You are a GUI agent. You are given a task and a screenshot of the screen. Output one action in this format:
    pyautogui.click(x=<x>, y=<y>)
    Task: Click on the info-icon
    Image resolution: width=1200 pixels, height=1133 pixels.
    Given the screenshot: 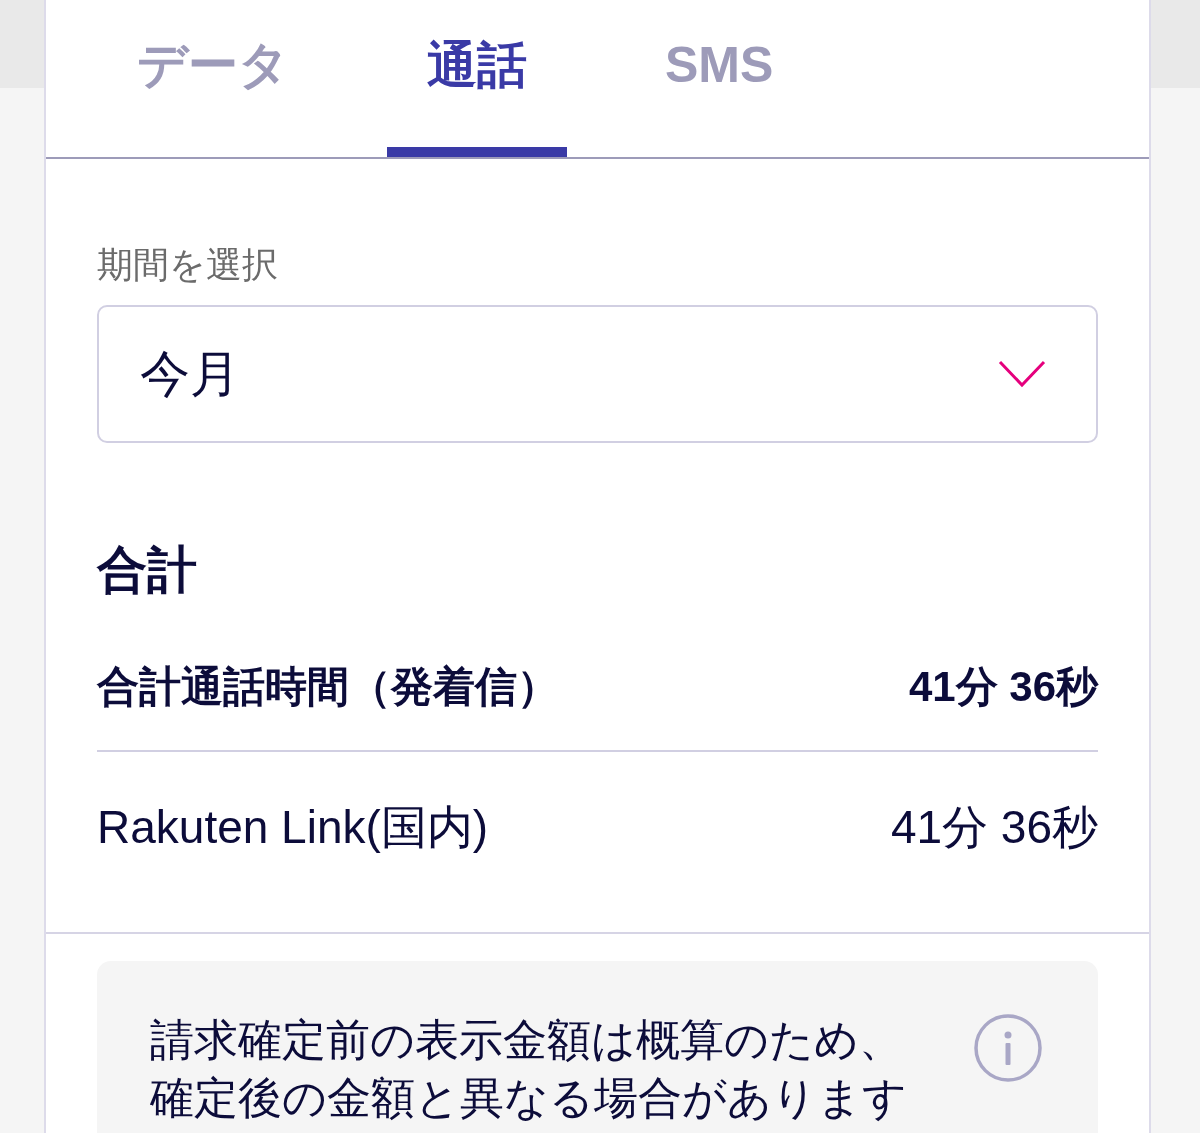 What is the action you would take?
    pyautogui.click(x=1008, y=1048)
    